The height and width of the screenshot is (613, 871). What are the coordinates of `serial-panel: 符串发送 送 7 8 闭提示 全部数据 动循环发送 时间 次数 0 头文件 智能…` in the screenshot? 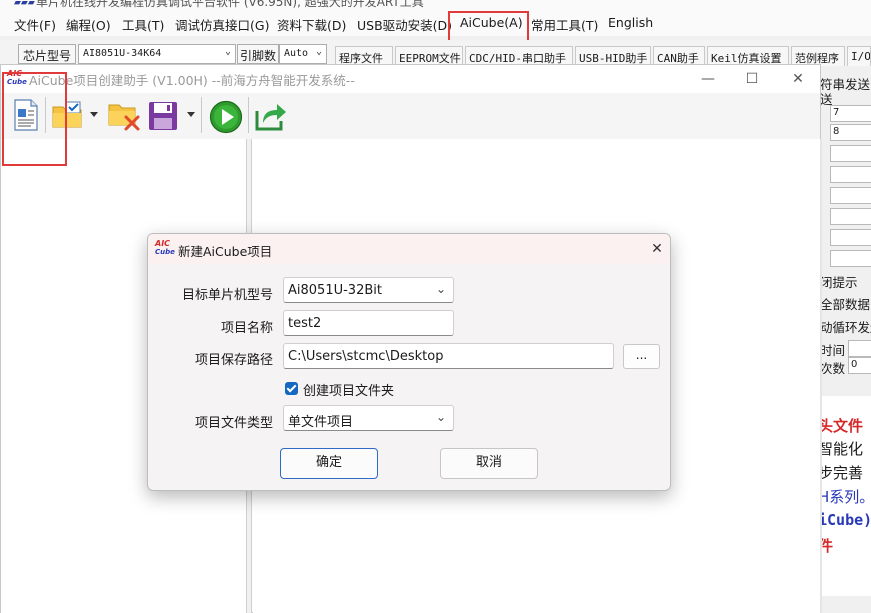 It's located at (844, 339).